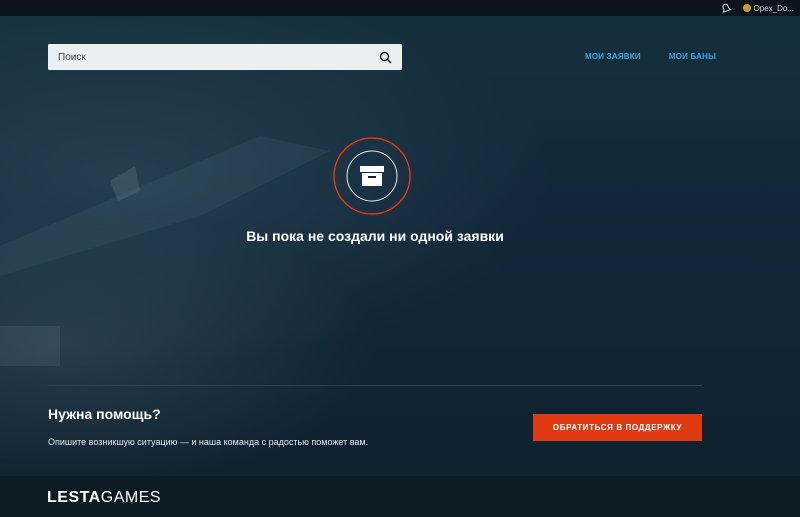  I want to click on bell-icon, so click(726, 8).